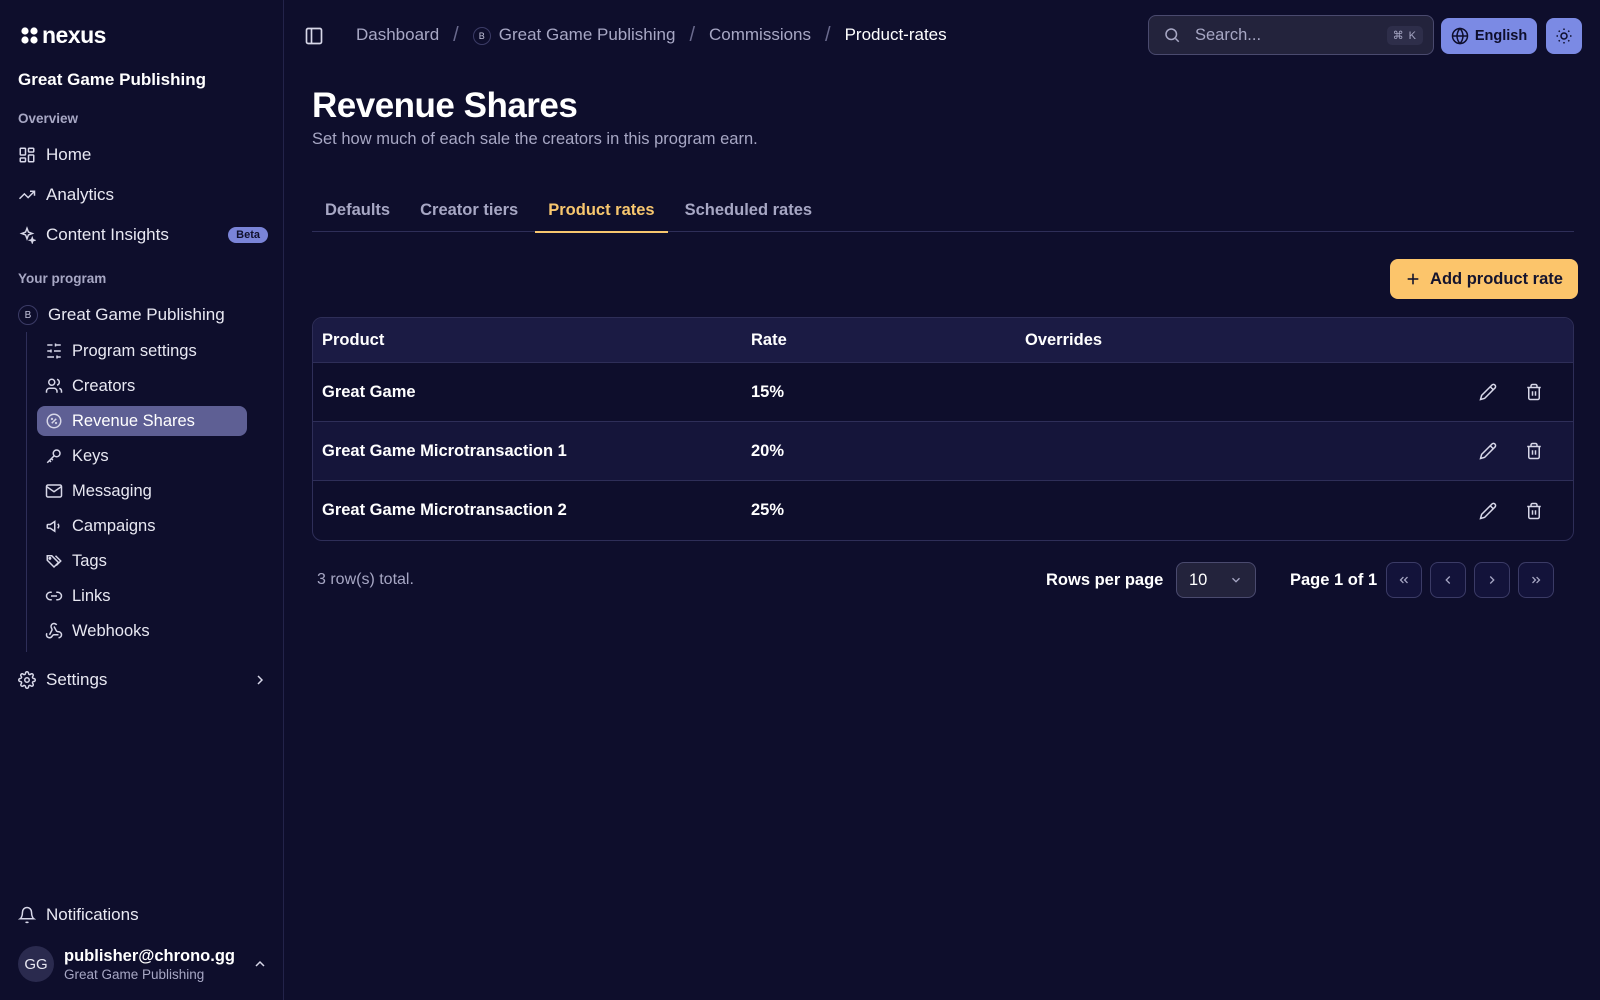 Image resolution: width=1600 pixels, height=1000 pixels. What do you see at coordinates (91, 595) in the screenshot?
I see `sidebar-item-label: Links` at bounding box center [91, 595].